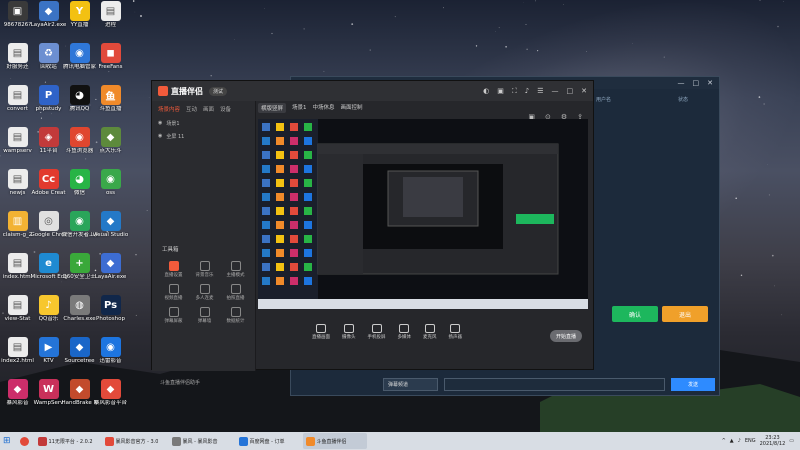 The width and height of the screenshot is (800, 450). Describe the element at coordinates (48, 147) in the screenshot. I see `desktop-icon: ◈ 11平台` at that location.